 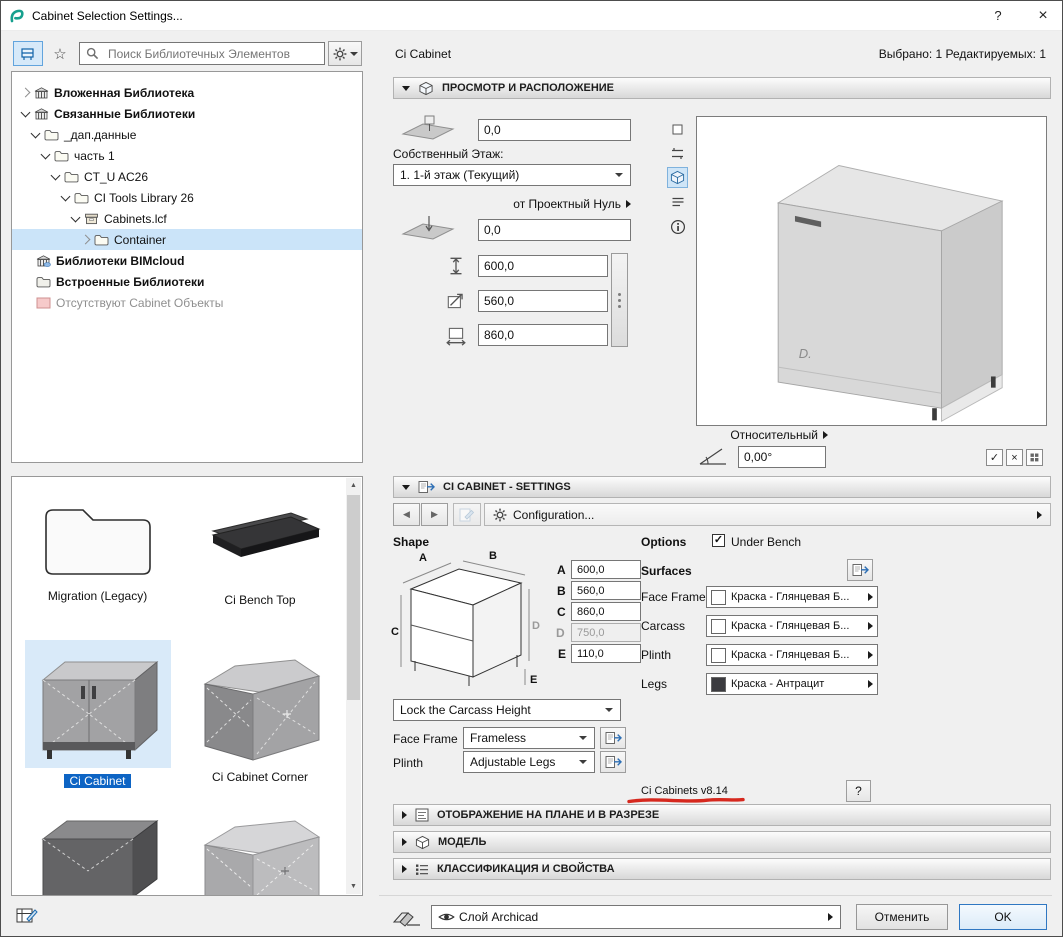 What do you see at coordinates (871, 271) in the screenshot?
I see `object-3d-preview: D.` at bounding box center [871, 271].